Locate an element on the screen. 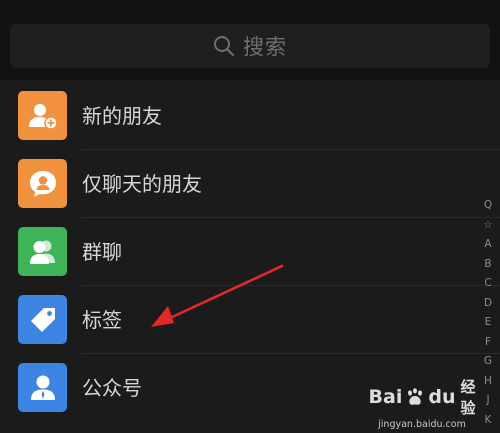 The height and width of the screenshot is (433, 500). index-letter: G is located at coordinates (488, 362).